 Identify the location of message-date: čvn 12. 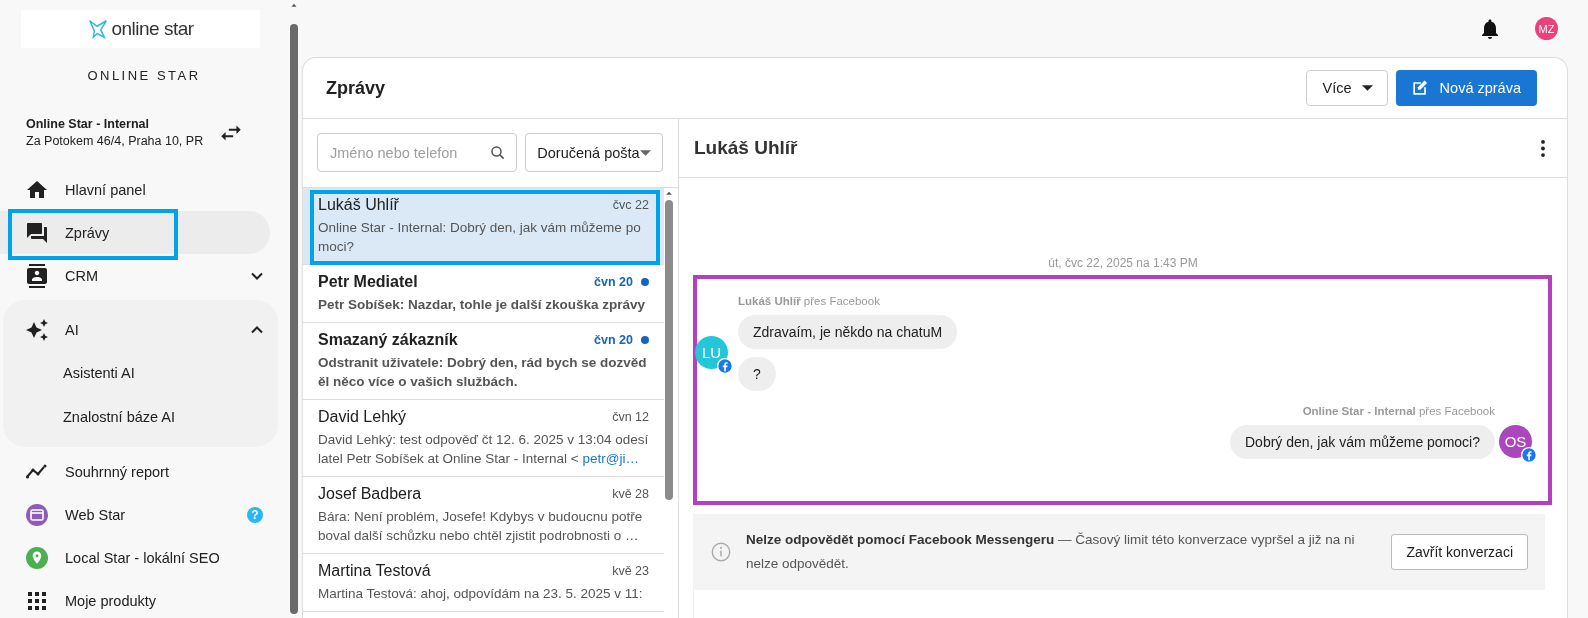
(630, 417).